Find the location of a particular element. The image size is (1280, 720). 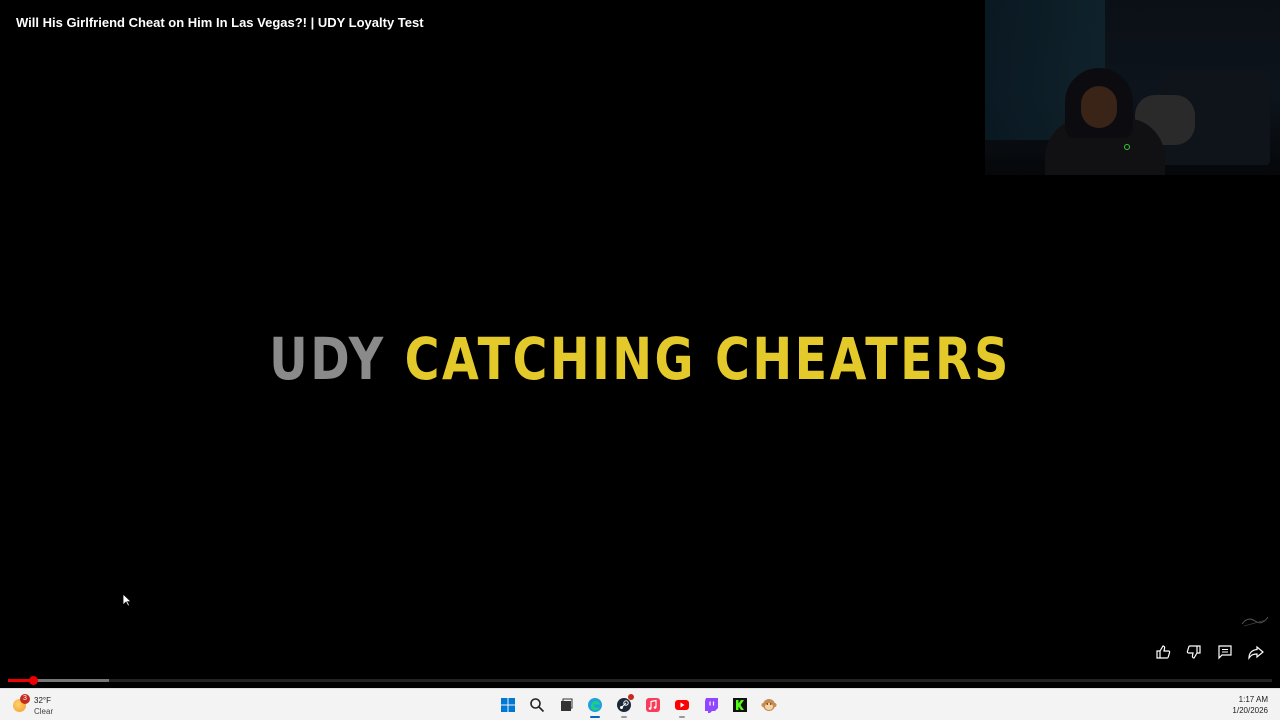

taskbar: 3 32°F Clear 1:17 AM 1/20/2026 is located at coordinates (640, 704).